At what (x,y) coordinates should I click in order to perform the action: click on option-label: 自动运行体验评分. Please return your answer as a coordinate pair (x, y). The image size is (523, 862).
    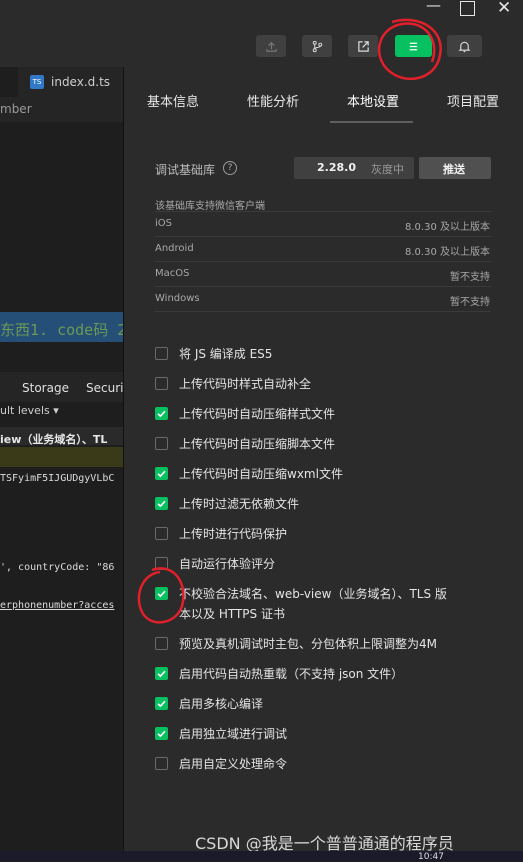
    Looking at the image, I should click on (227, 563).